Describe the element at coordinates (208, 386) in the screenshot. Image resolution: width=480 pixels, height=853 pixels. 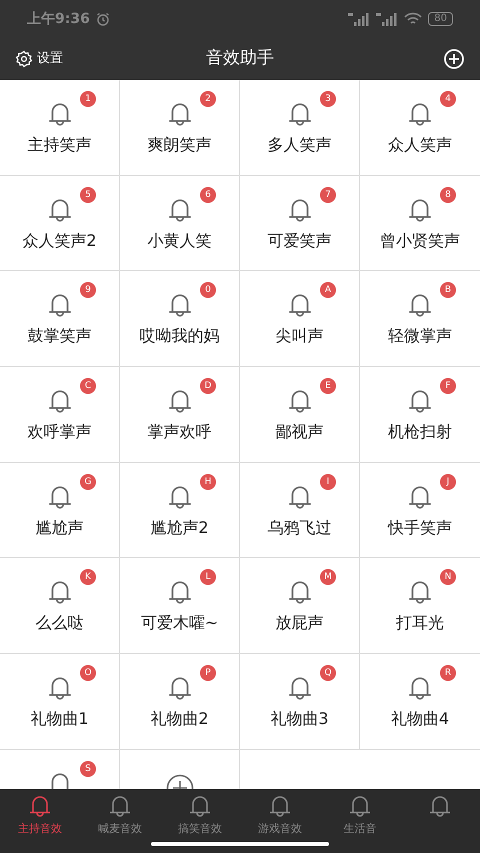
I see `number-badge: D` at that location.